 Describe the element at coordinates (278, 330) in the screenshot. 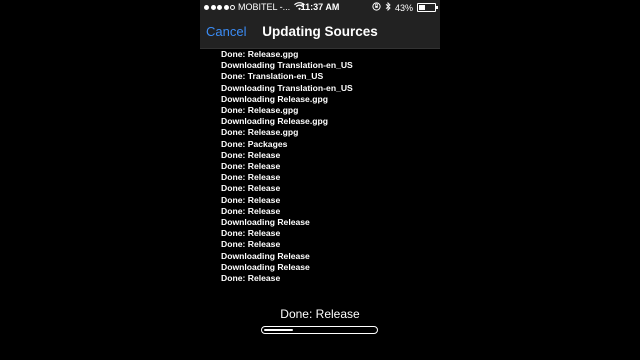

I see `progress-bar-fill` at that location.